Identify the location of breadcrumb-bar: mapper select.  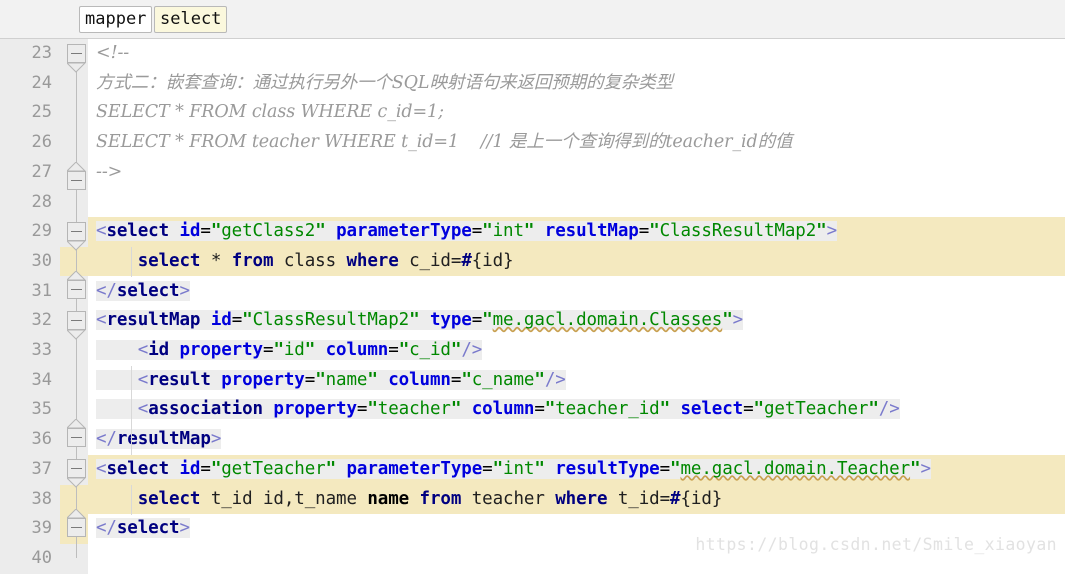
(532, 19).